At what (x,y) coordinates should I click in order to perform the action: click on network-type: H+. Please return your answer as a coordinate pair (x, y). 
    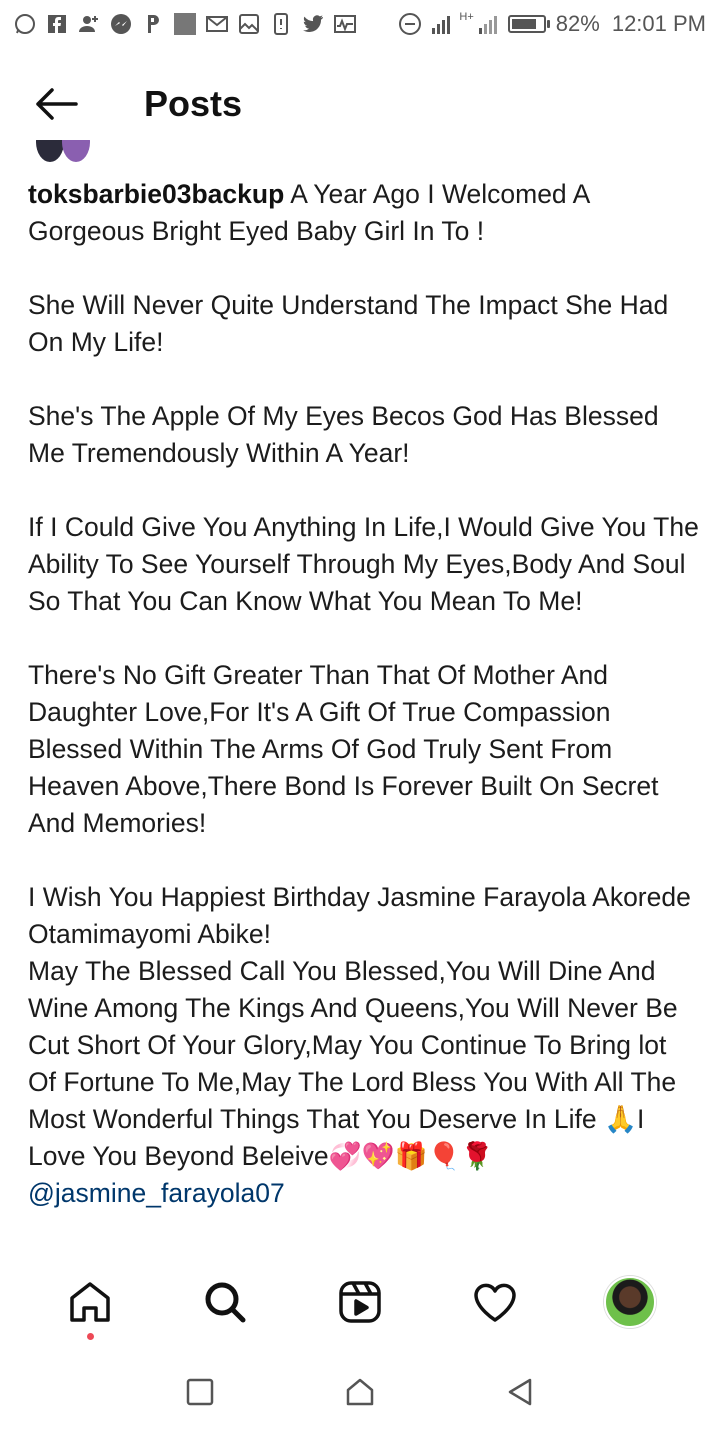
    Looking at the image, I should click on (466, 17).